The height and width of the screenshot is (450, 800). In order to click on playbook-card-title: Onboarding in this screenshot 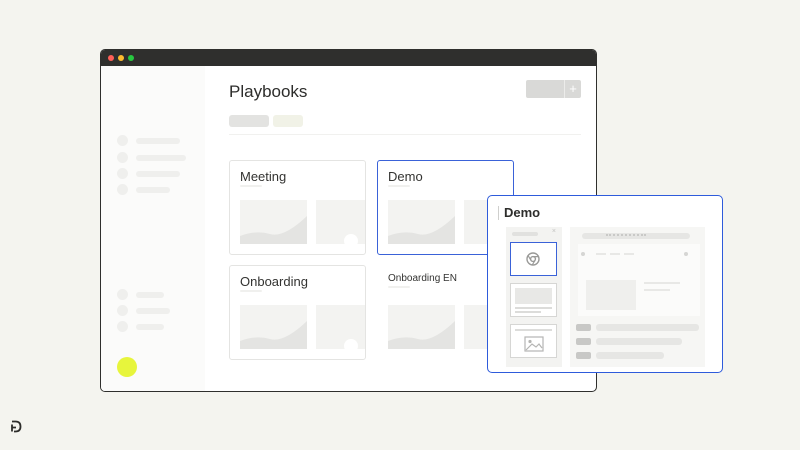, I will do `click(274, 281)`.